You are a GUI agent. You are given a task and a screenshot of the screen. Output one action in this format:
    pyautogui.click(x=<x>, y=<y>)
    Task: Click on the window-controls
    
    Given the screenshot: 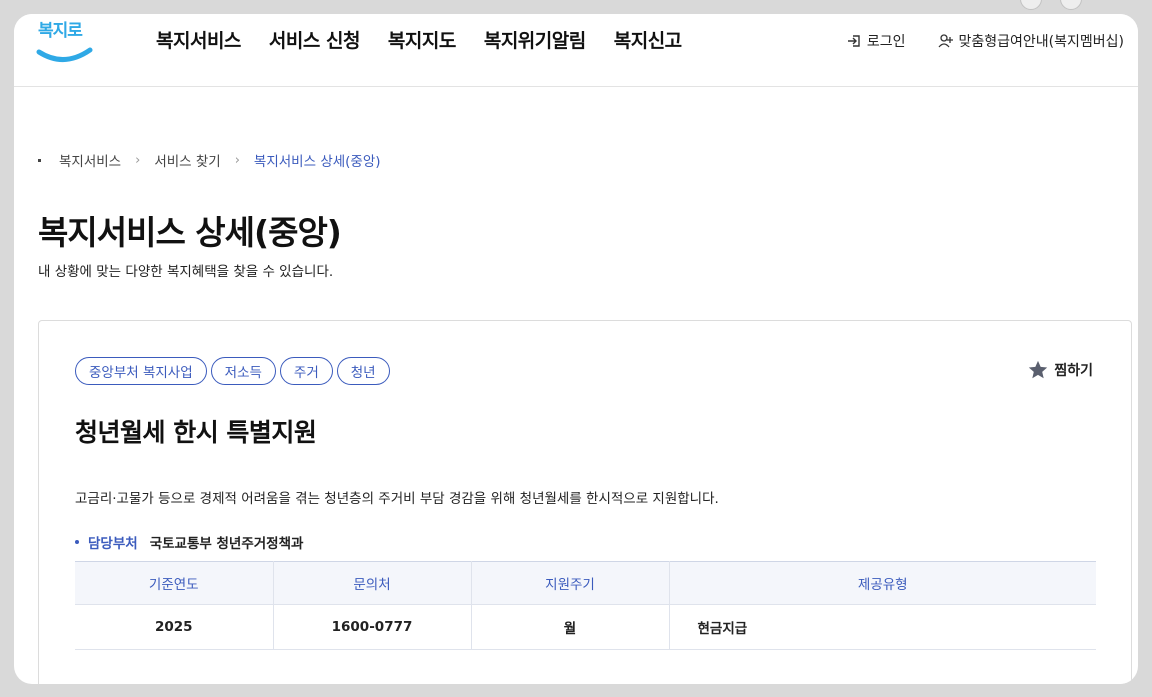 What is the action you would take?
    pyautogui.click(x=1051, y=5)
    